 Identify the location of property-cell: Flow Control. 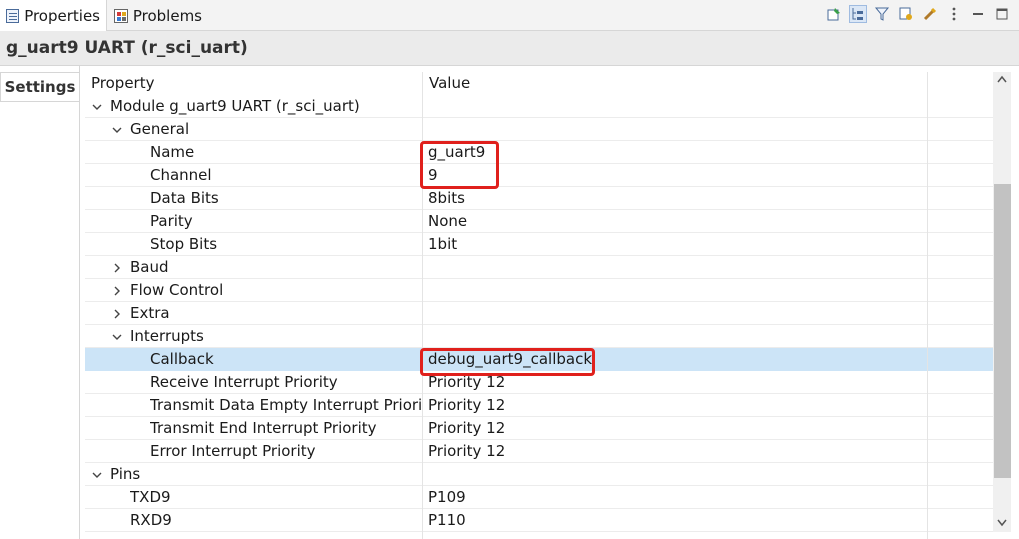
(177, 290).